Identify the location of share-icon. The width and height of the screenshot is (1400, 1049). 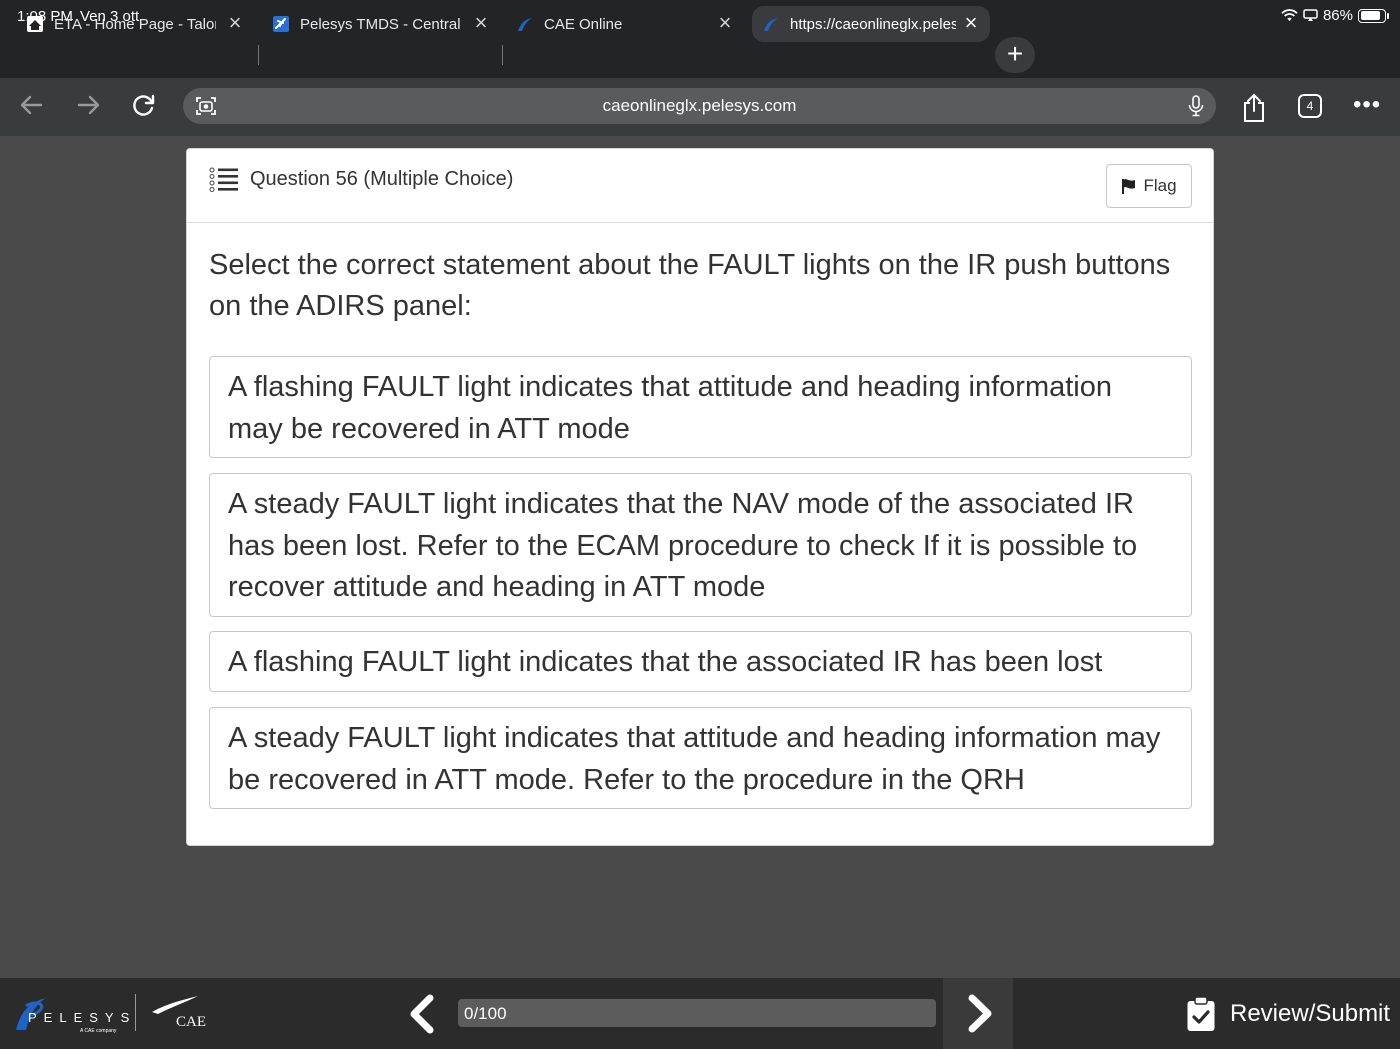
(1254, 110).